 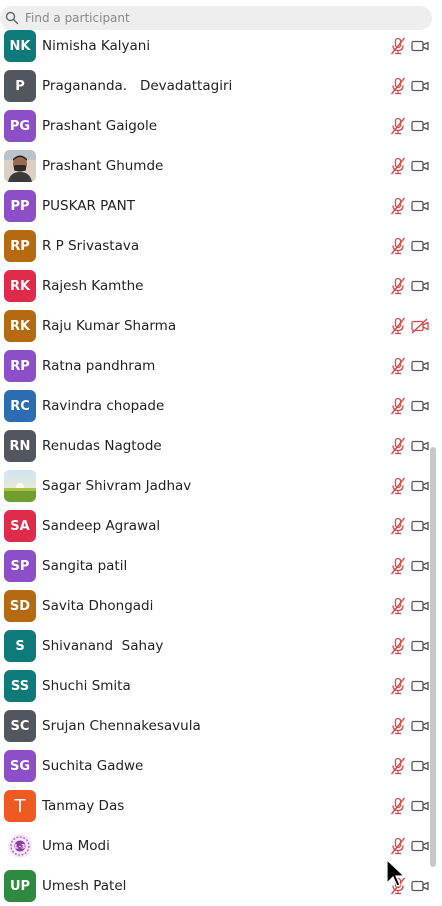 What do you see at coordinates (103, 406) in the screenshot?
I see `participant-name: Ravindra chopade` at bounding box center [103, 406].